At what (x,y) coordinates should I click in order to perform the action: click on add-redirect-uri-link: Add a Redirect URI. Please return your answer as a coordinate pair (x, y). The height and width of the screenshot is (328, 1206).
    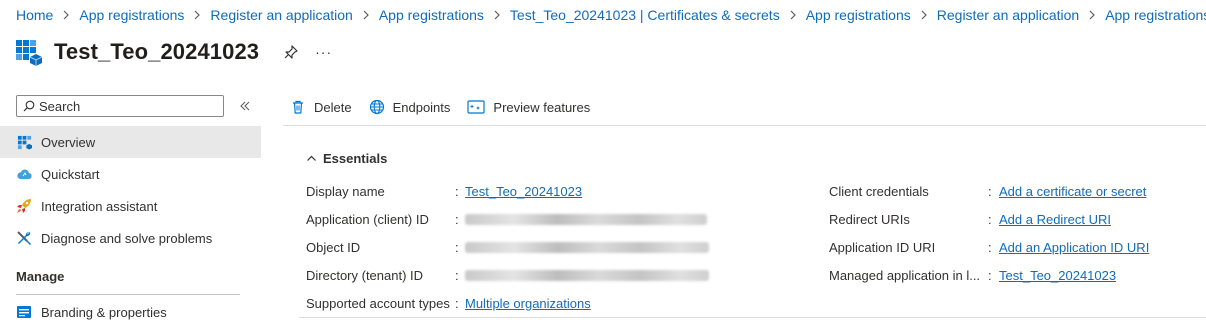
    Looking at the image, I should click on (1055, 219).